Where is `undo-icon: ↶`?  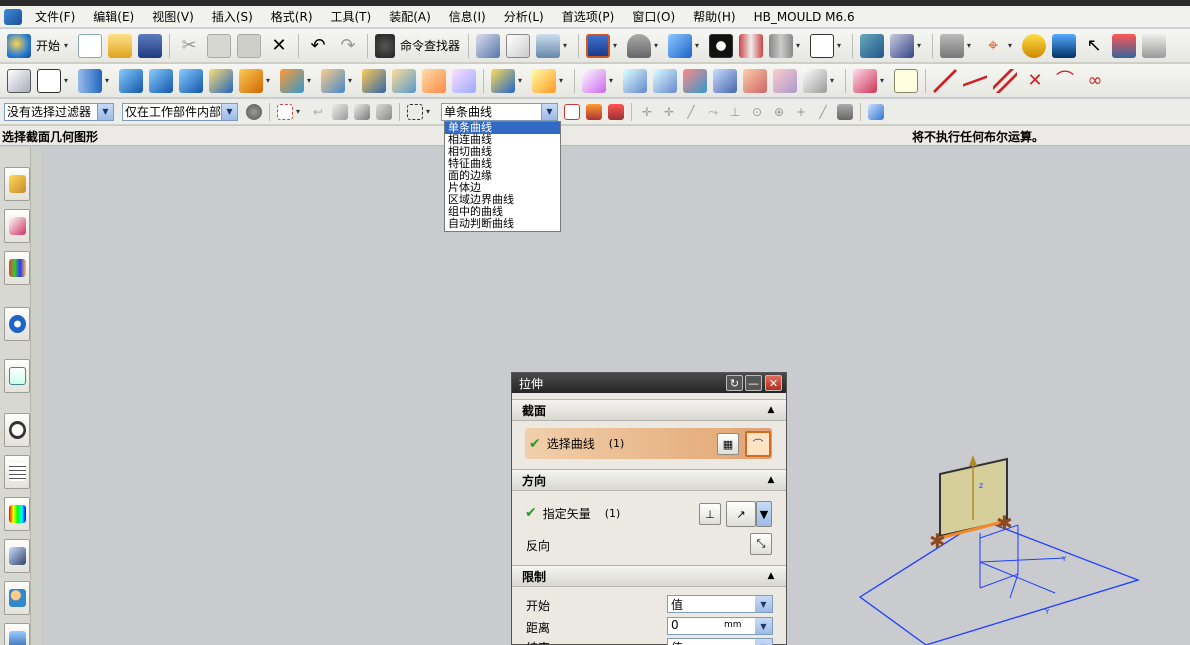
undo-icon: ↶ is located at coordinates (318, 46).